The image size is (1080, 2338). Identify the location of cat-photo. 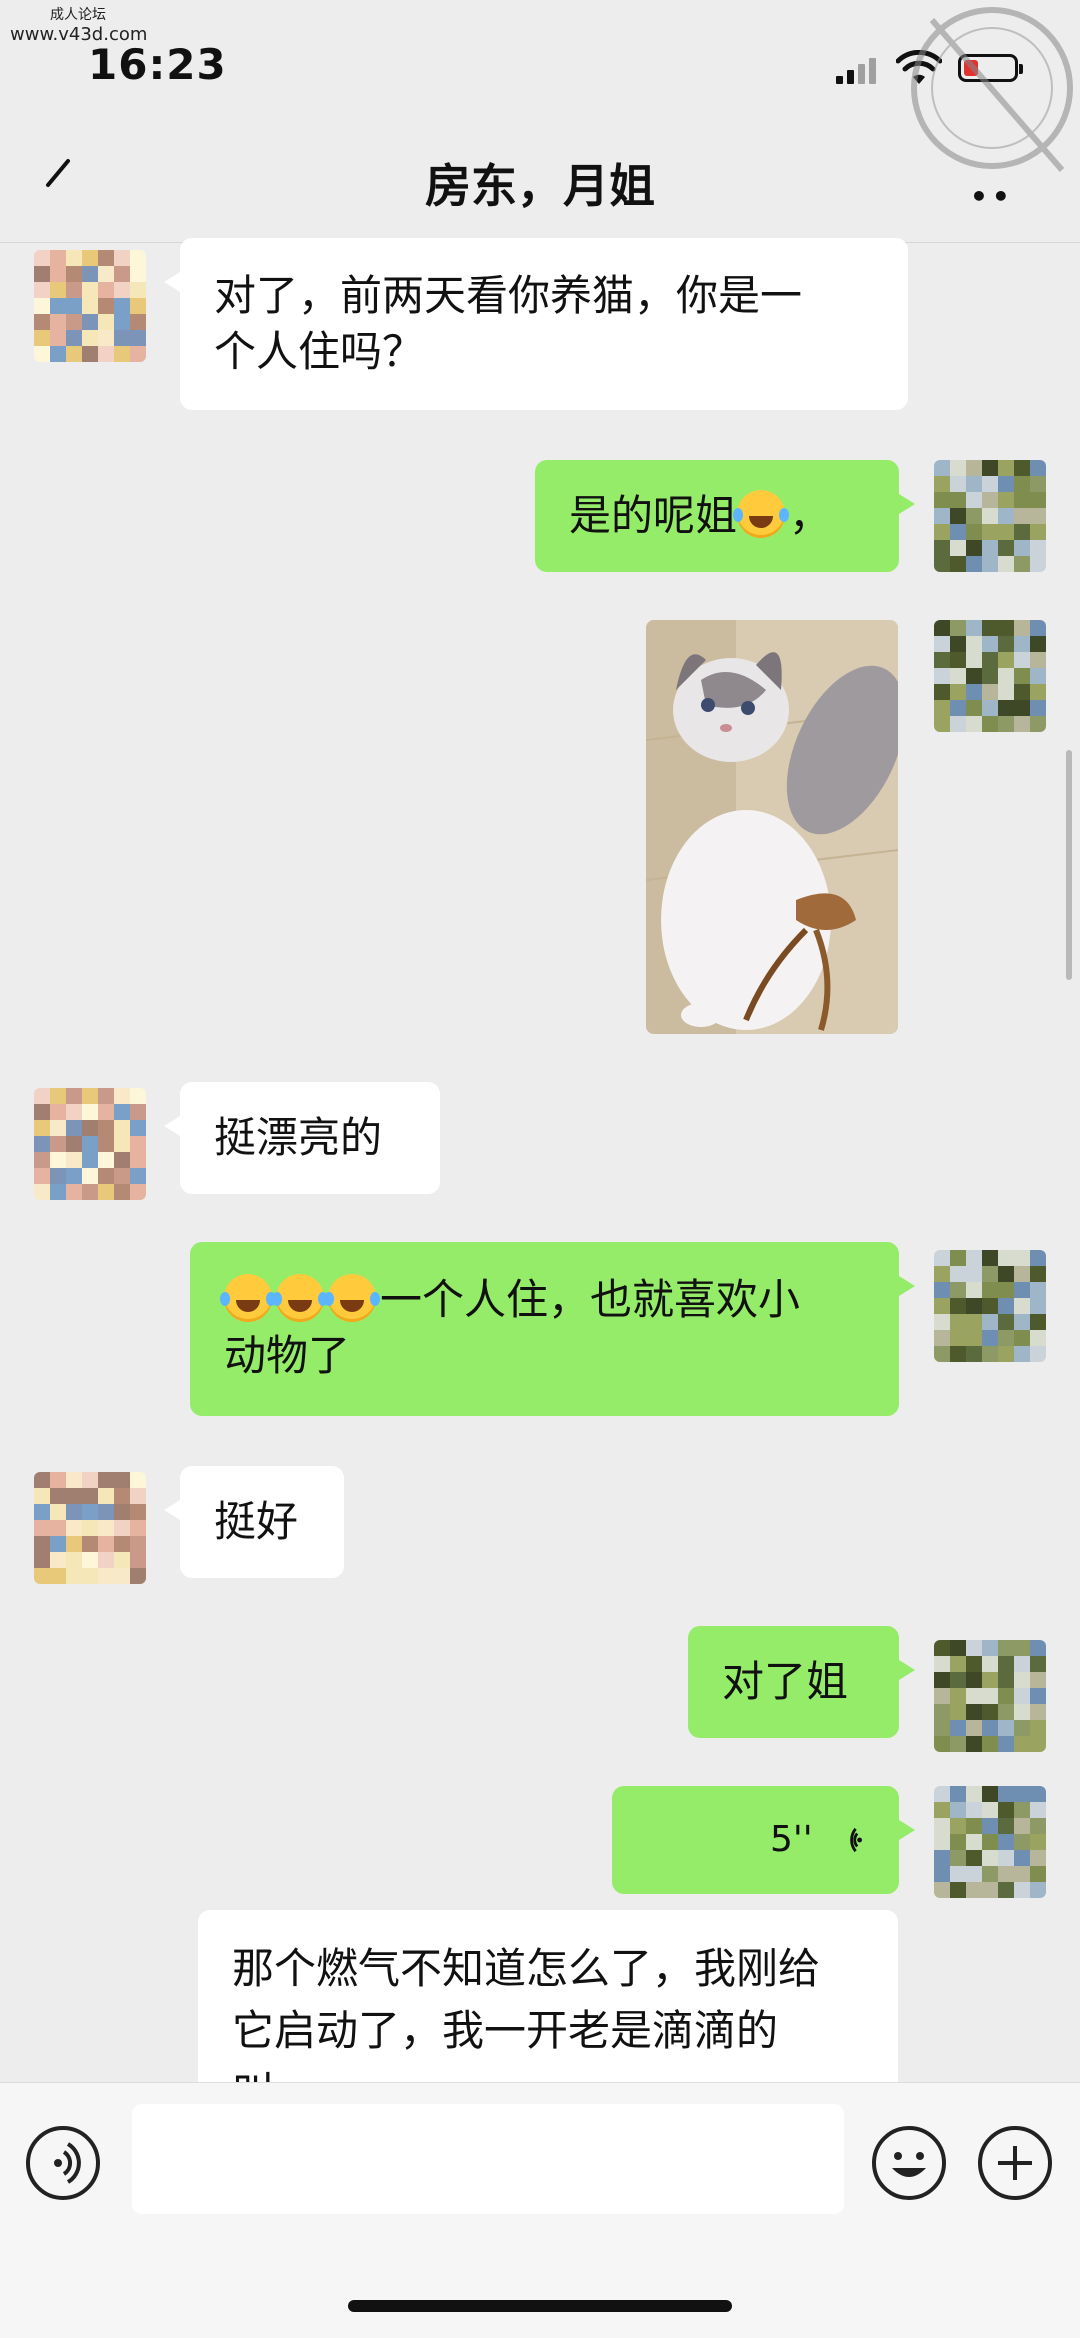
(772, 827).